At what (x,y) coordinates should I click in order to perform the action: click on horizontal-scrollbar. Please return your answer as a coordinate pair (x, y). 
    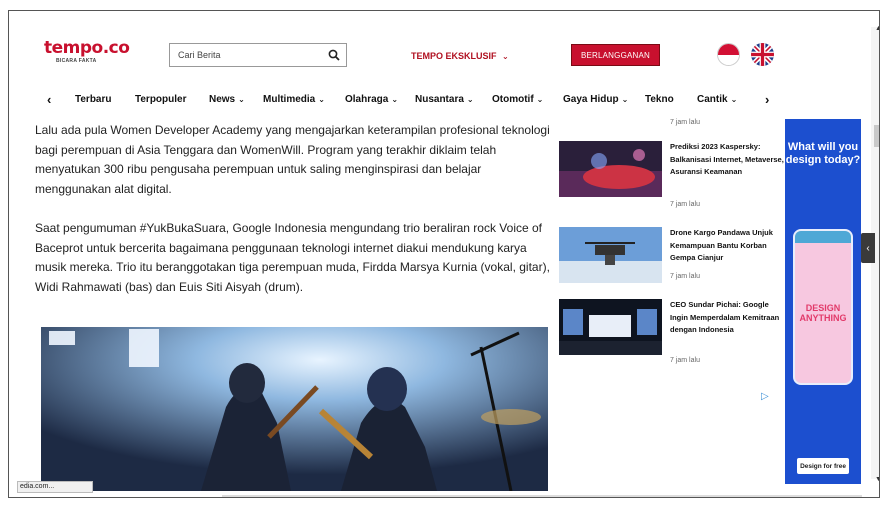
    Looking at the image, I should click on (542, 496).